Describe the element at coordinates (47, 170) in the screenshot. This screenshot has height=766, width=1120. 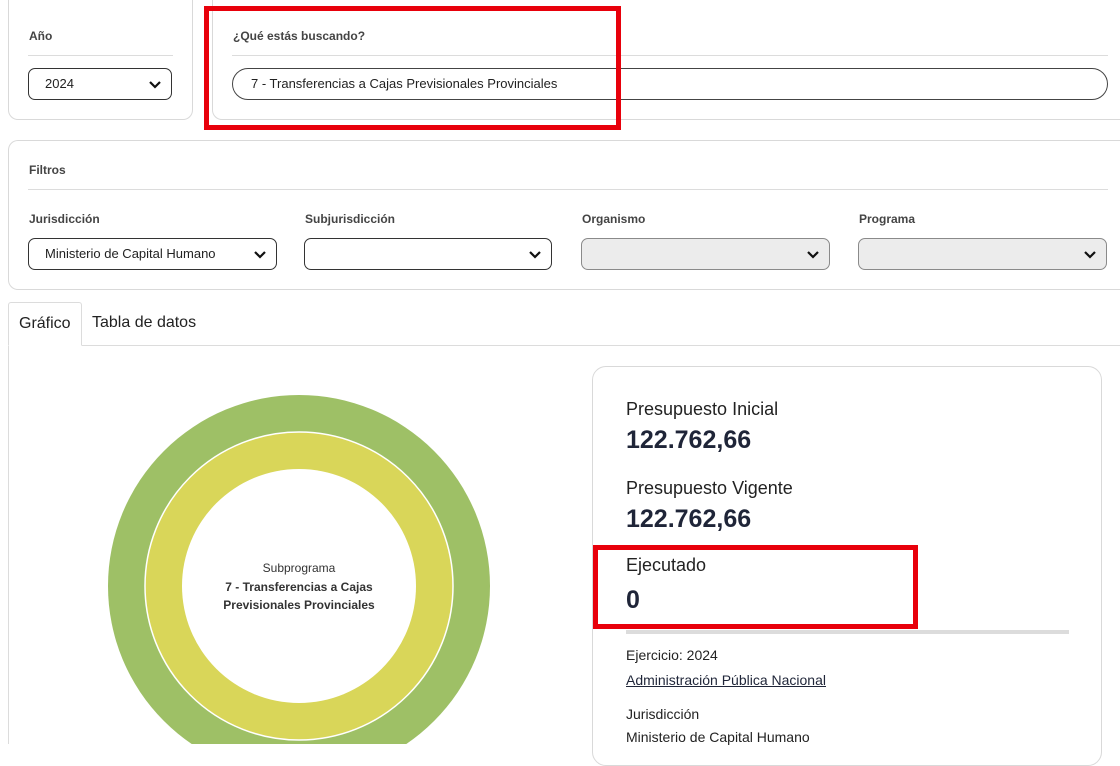
I see `filters-title: Filtros` at that location.